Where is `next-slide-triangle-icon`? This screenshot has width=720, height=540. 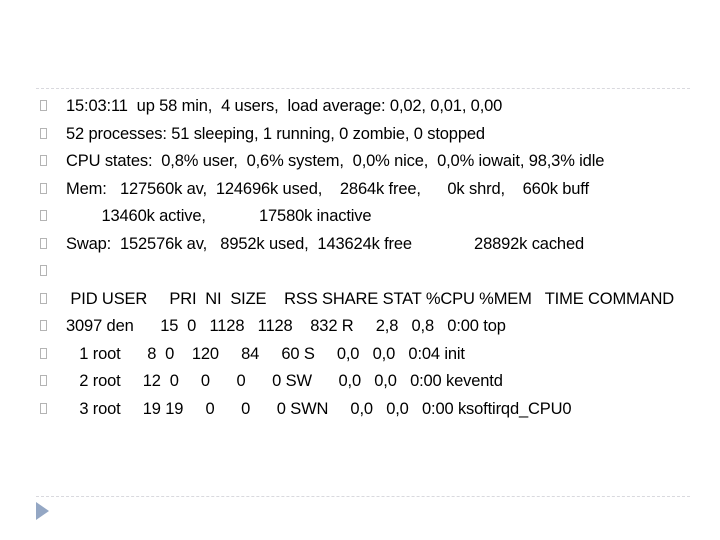
next-slide-triangle-icon is located at coordinates (42, 511).